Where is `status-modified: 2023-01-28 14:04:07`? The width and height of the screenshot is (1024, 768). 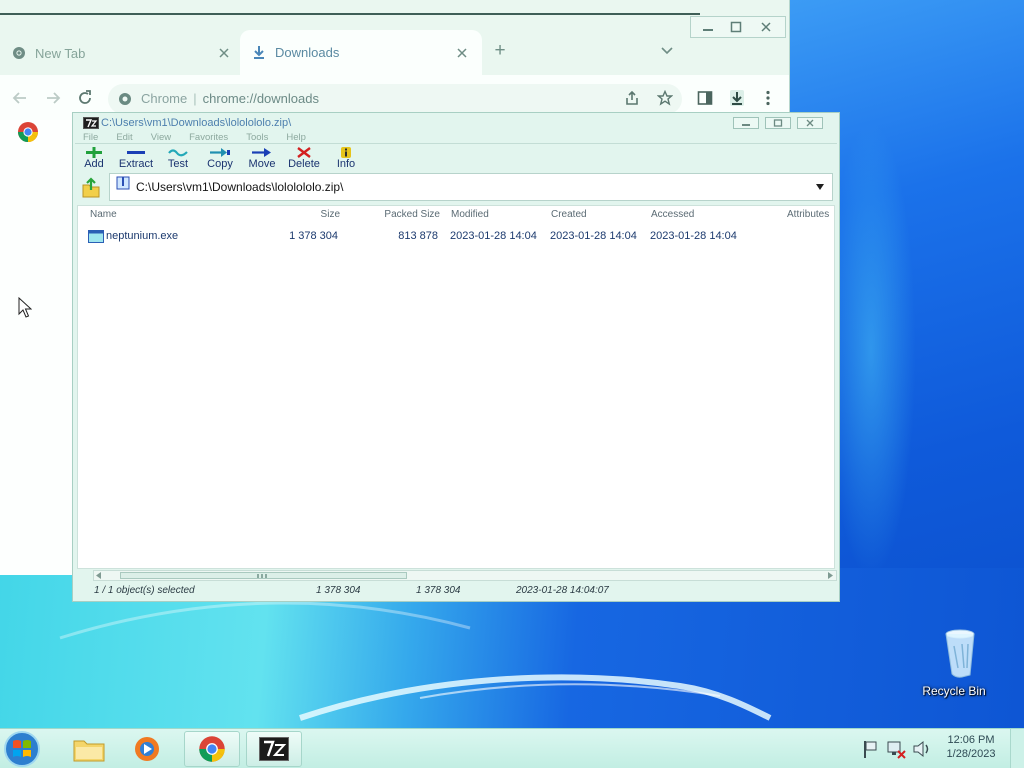
status-modified: 2023-01-28 14:04:07 is located at coordinates (562, 590).